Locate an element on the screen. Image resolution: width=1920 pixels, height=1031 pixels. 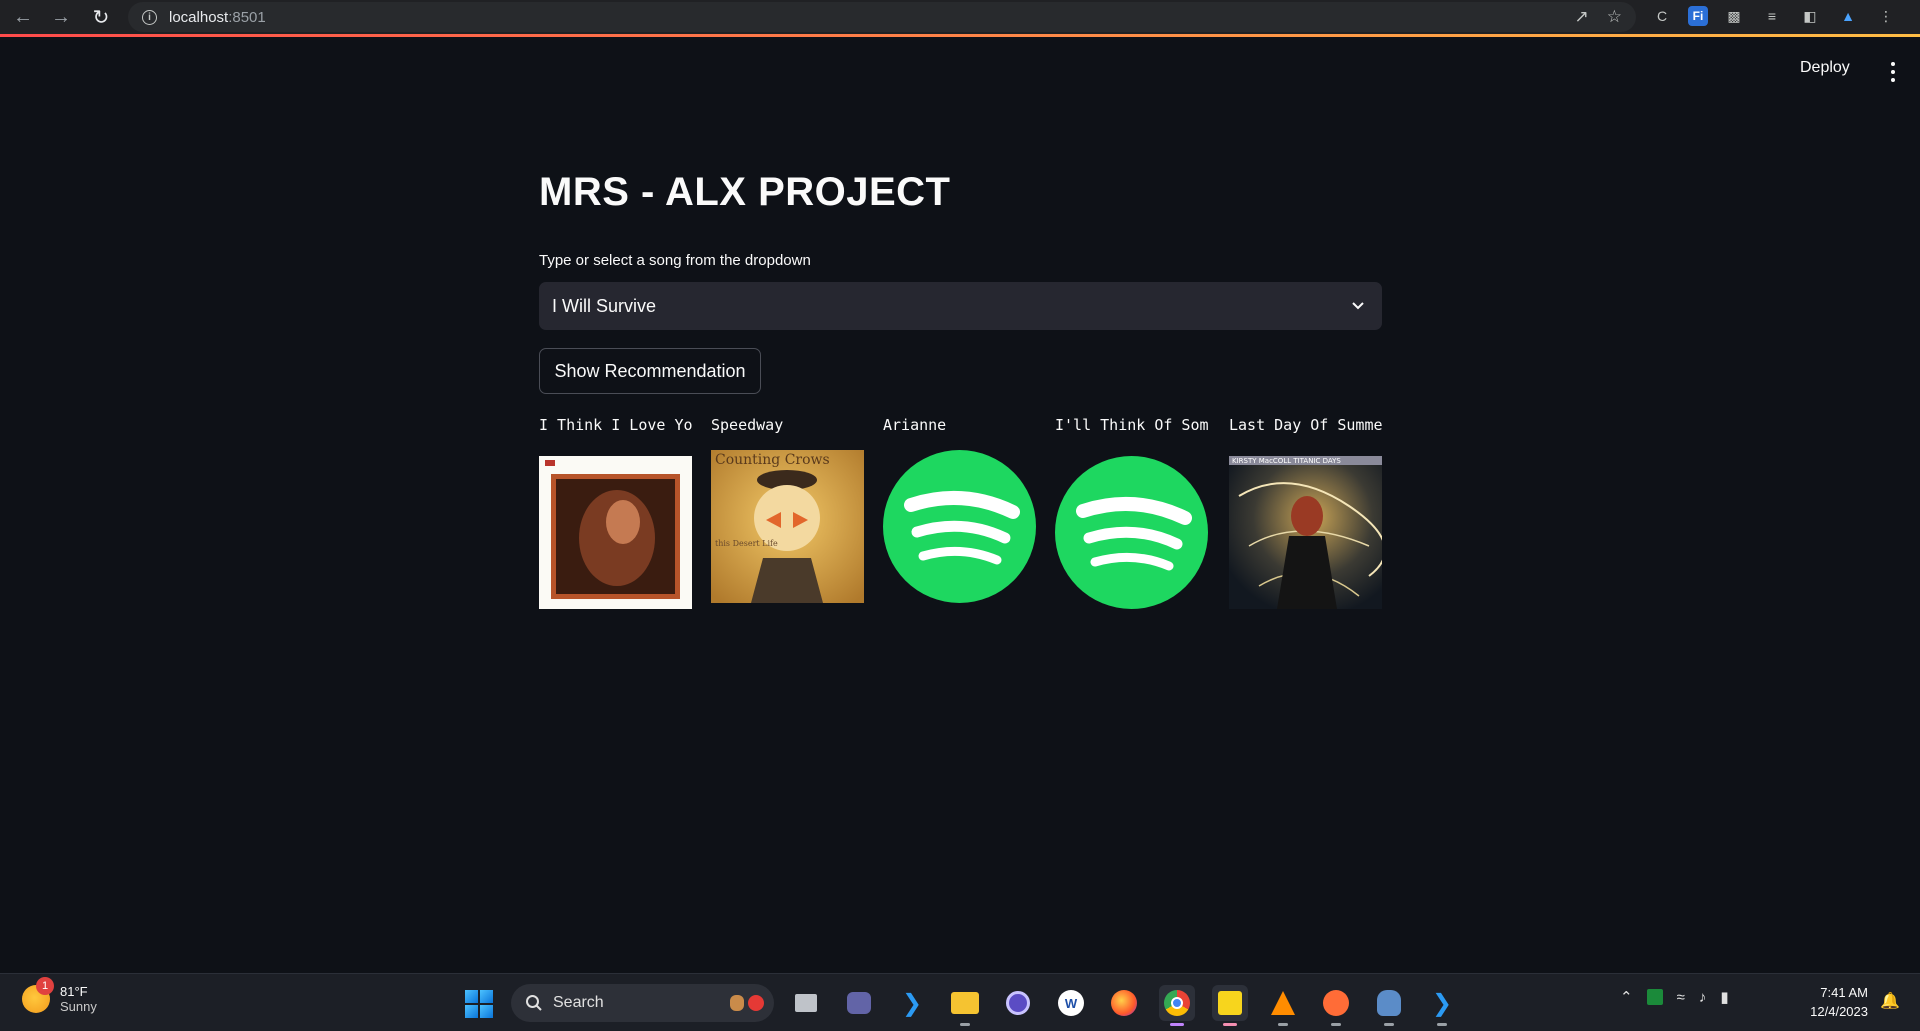
url-host: localhost is located at coordinates (199, 17).